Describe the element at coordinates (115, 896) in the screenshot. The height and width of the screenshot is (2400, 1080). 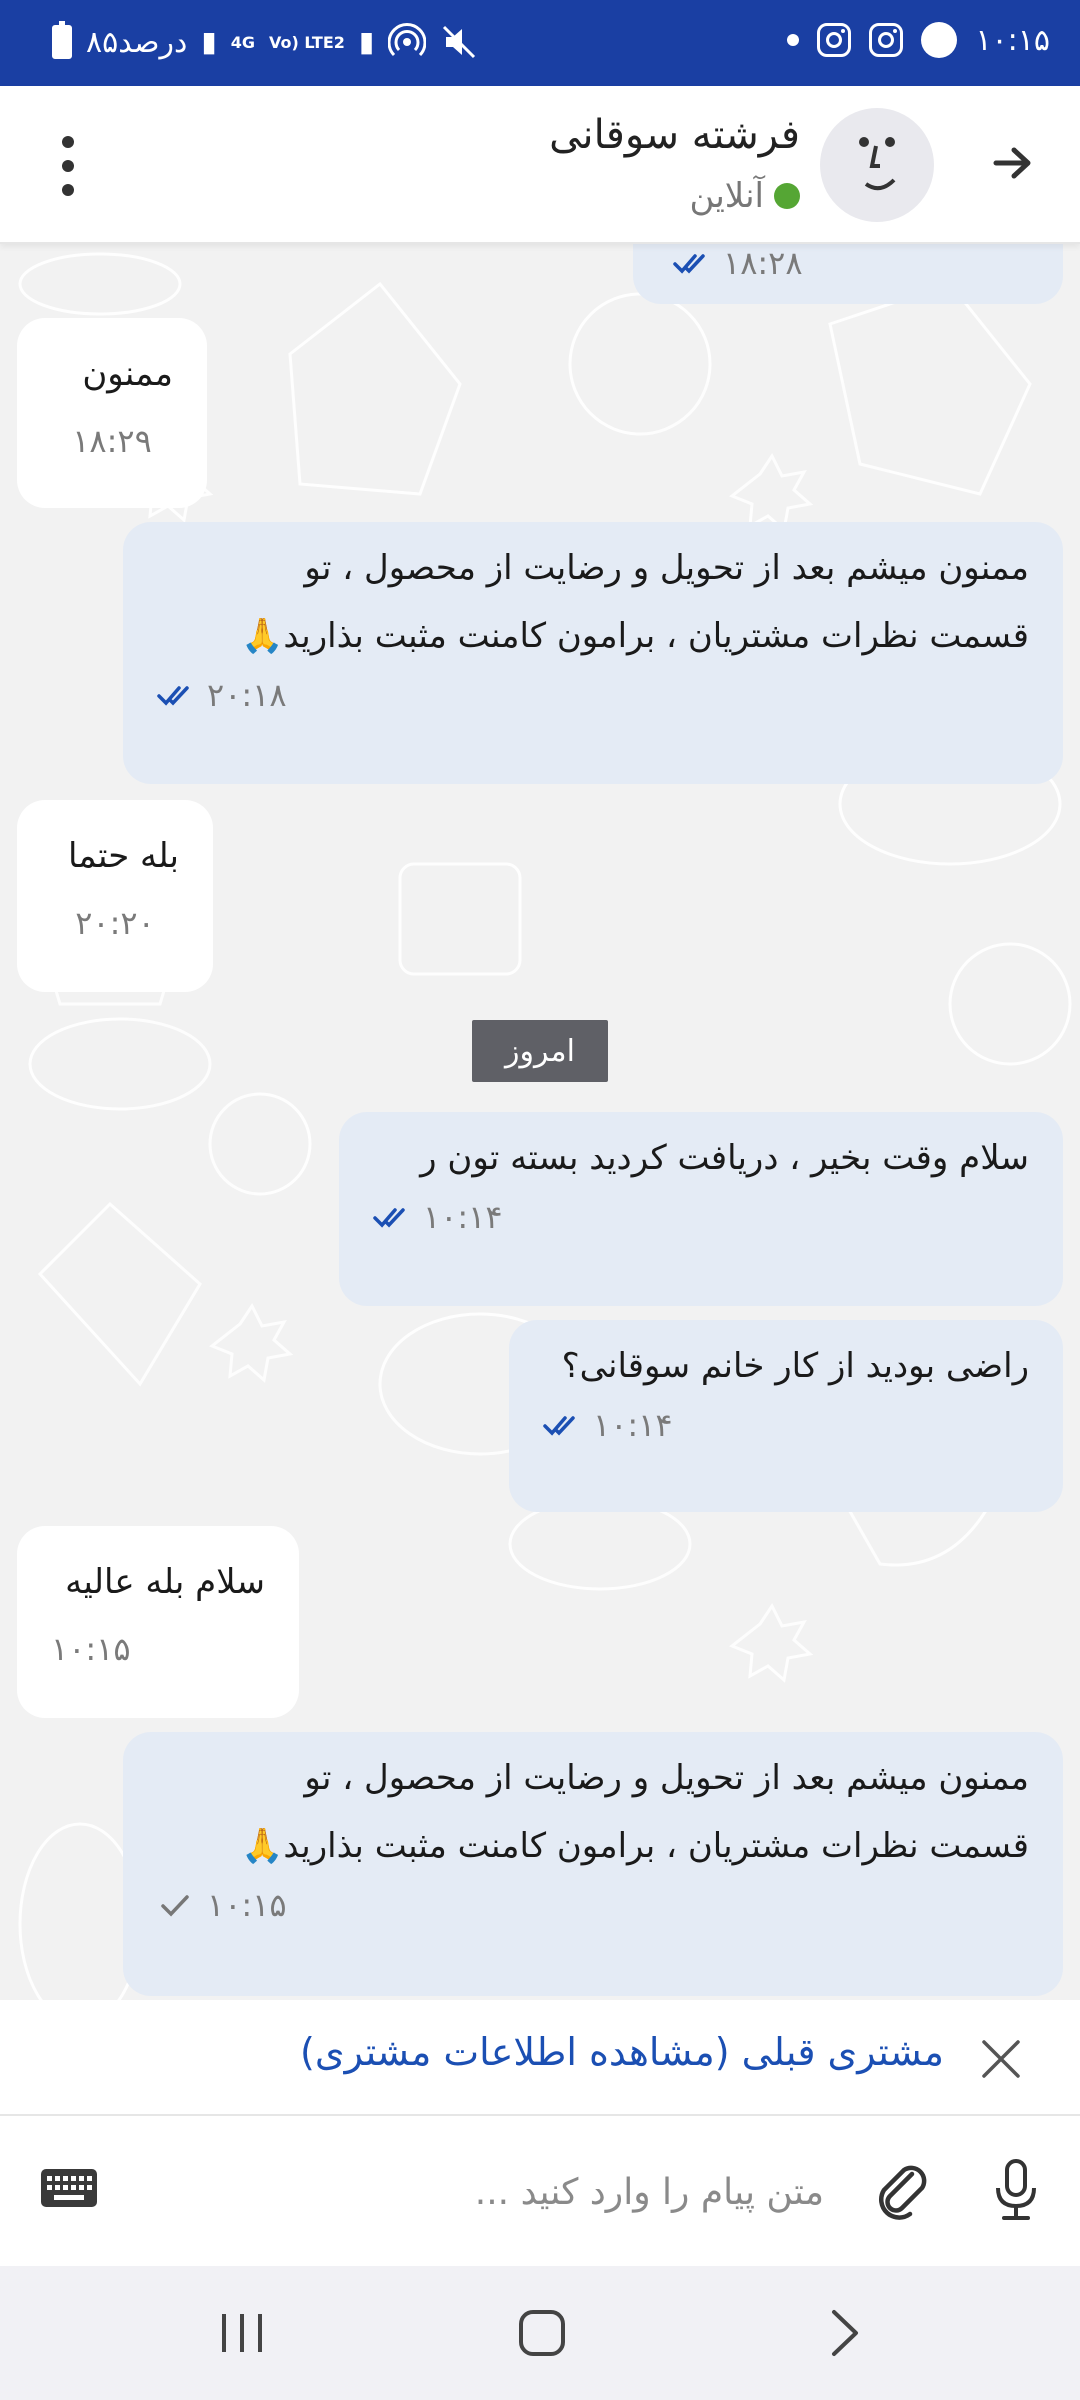
I see `message-bubble-incoming: بله حتما ۲۰:۲۰` at that location.